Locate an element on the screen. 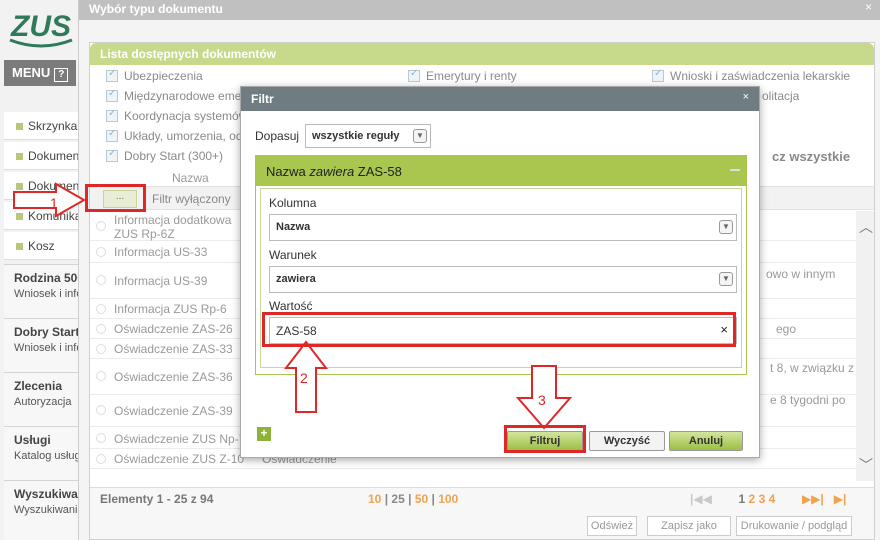  checkbox-dobry-start: Dobry Start (300+) is located at coordinates (165, 155).